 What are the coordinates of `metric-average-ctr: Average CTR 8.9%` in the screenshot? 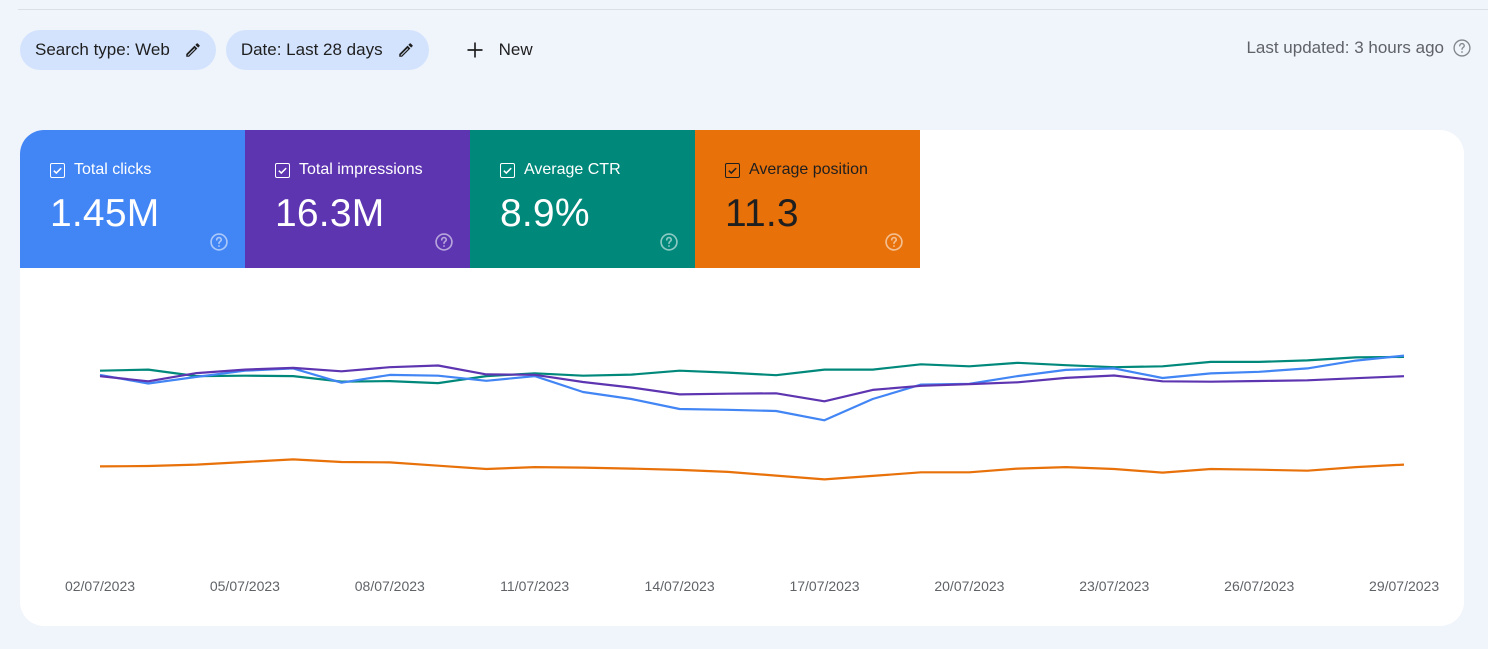 It's located at (582, 199).